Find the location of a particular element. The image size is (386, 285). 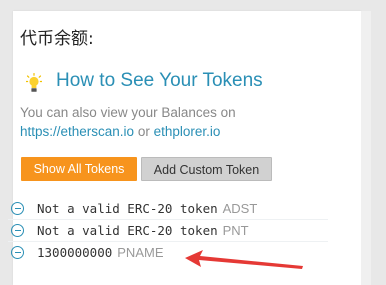

token-row: Not a valid ERC-20 token PNT is located at coordinates (168, 231).